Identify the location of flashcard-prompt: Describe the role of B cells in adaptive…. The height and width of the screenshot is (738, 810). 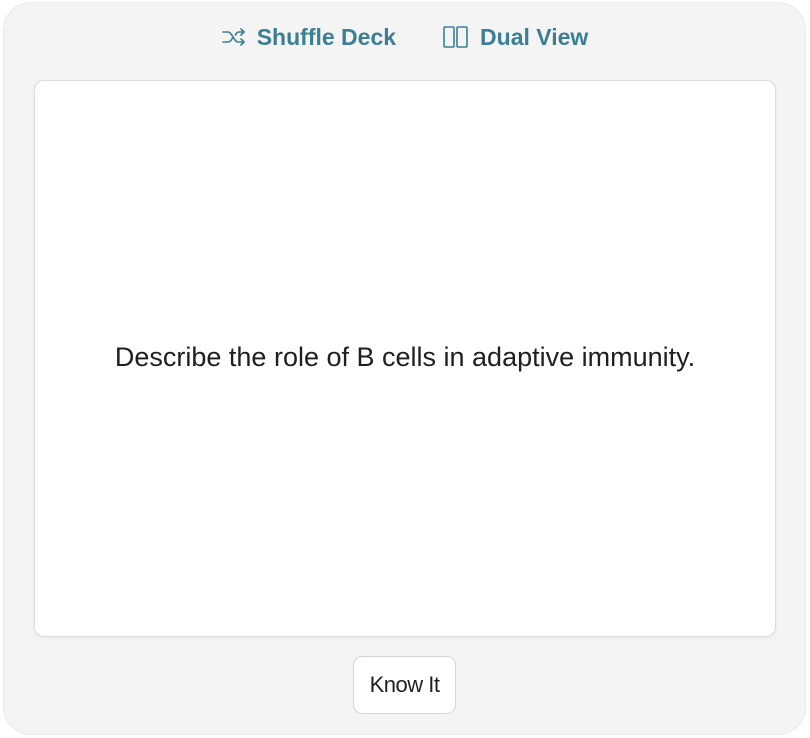
(405, 357).